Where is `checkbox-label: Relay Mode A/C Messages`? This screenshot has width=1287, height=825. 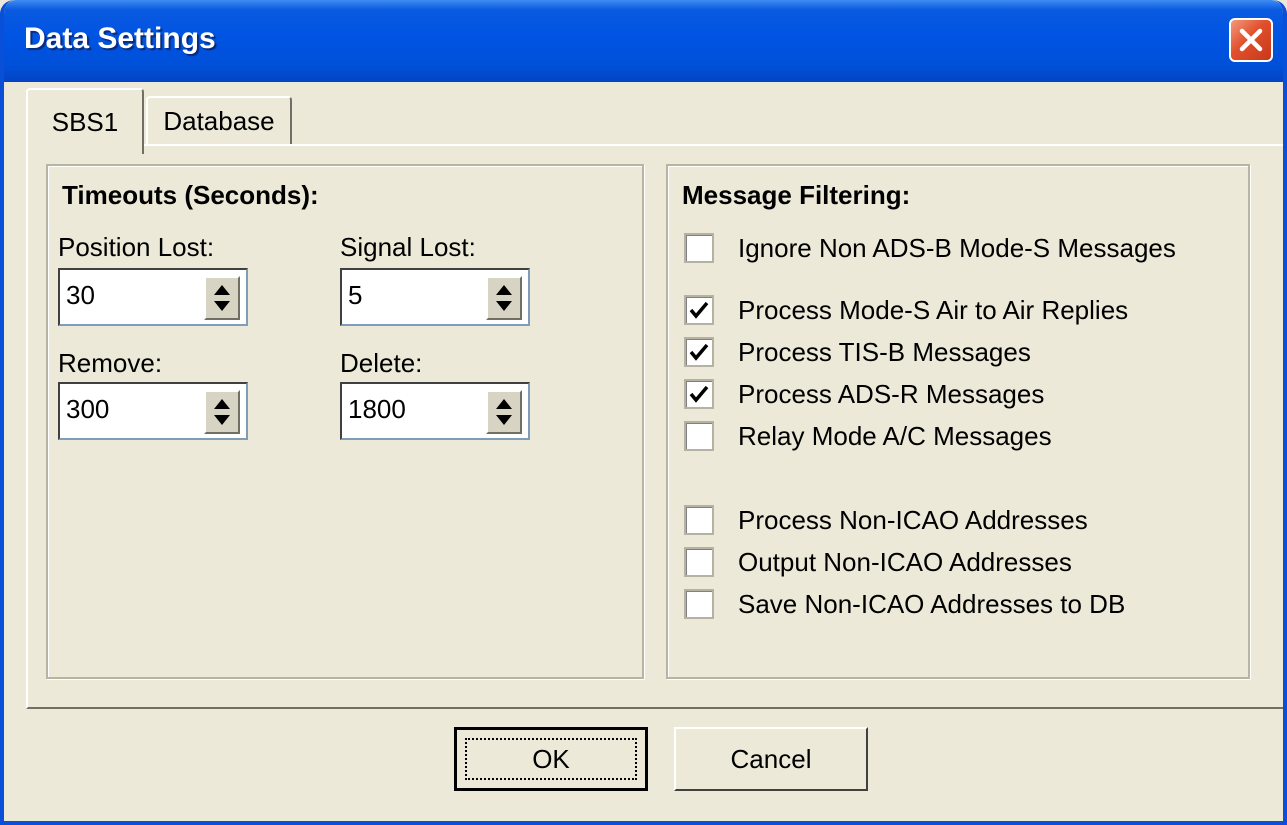 checkbox-label: Relay Mode A/C Messages is located at coordinates (895, 435).